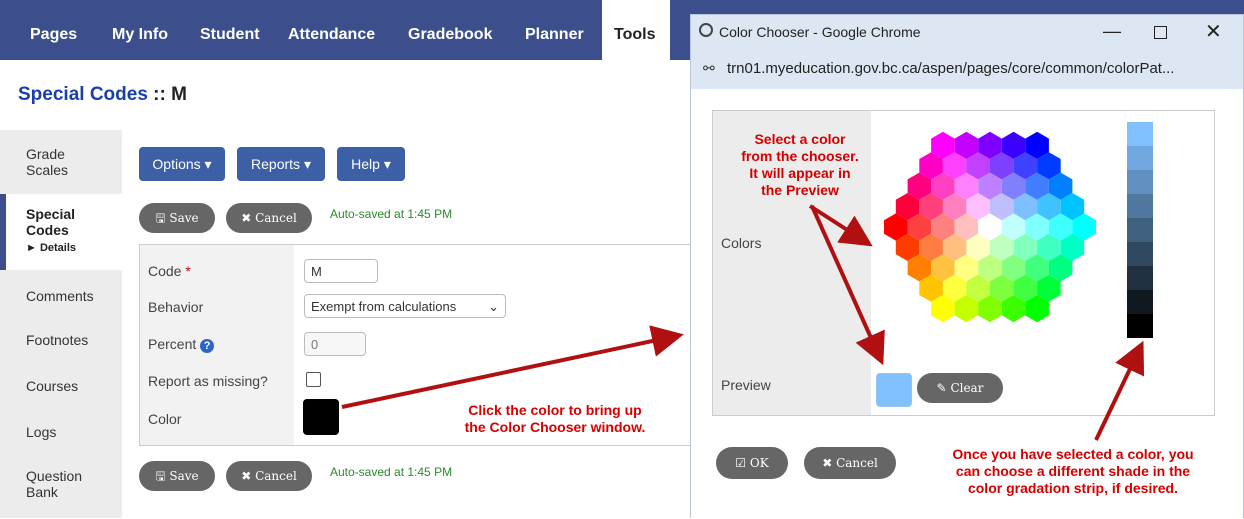  I want to click on nav-tab-tools: Tools, so click(636, 30).